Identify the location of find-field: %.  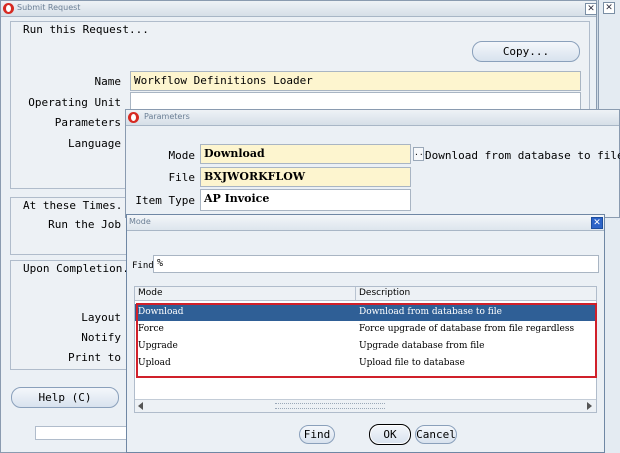
(376, 264).